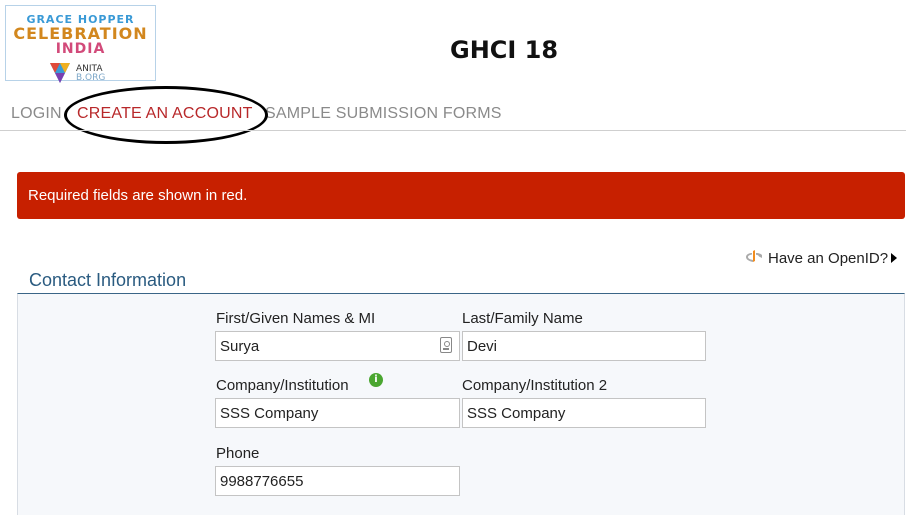 This screenshot has height=515, width=906. What do you see at coordinates (282, 385) in the screenshot?
I see `company-label: Company/Institution` at bounding box center [282, 385].